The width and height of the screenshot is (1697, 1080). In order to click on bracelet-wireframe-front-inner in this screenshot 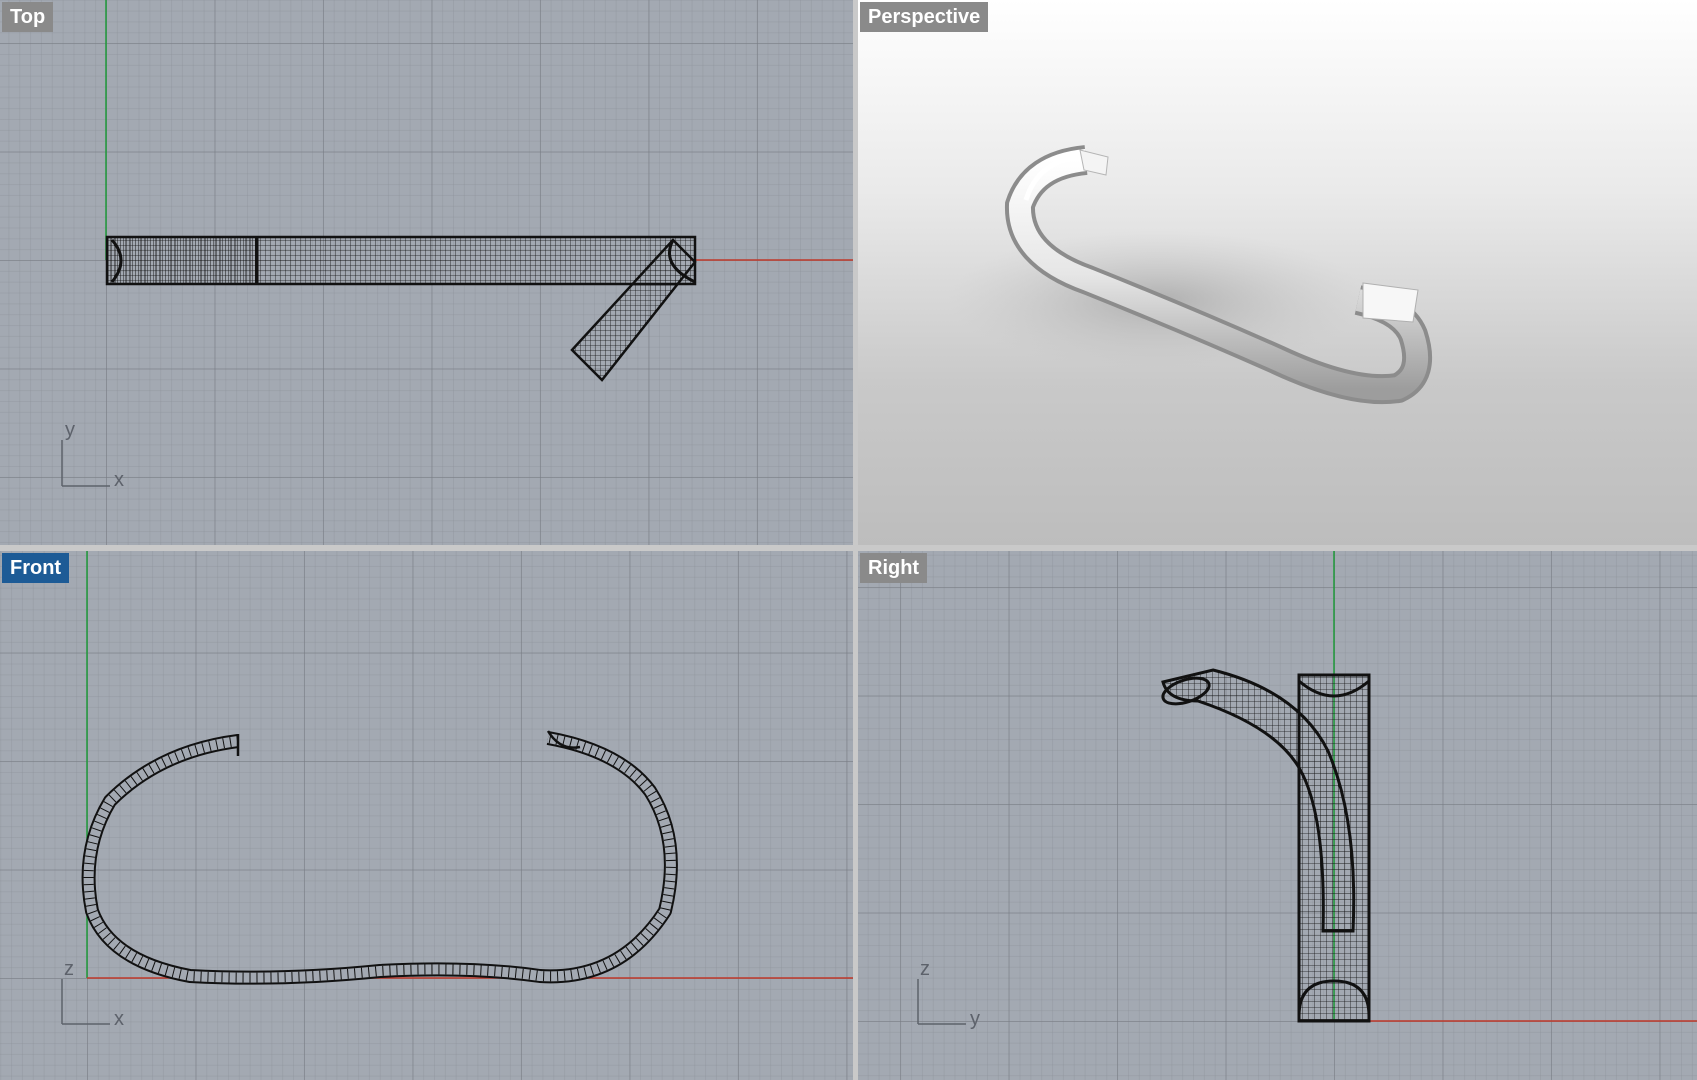, I will do `click(379, 858)`.